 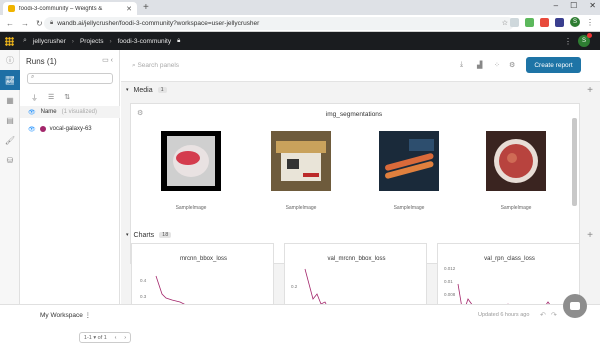 I want to click on forward-icon: →, so click(x=25, y=23).